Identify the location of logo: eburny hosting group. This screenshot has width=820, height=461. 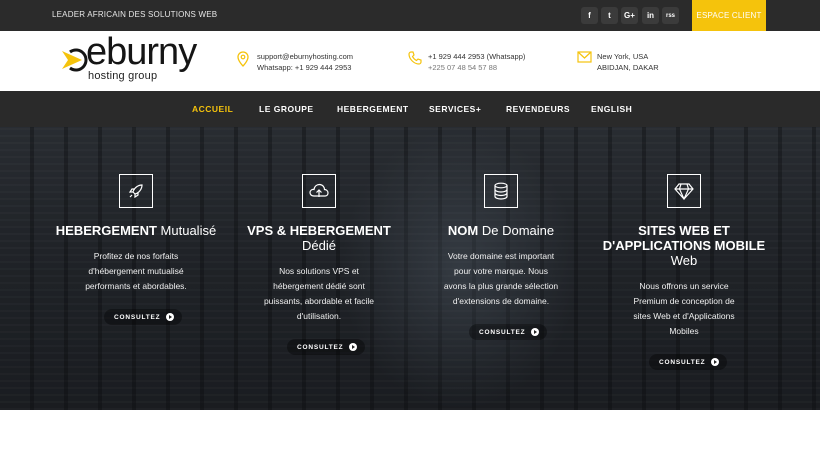
(130, 58).